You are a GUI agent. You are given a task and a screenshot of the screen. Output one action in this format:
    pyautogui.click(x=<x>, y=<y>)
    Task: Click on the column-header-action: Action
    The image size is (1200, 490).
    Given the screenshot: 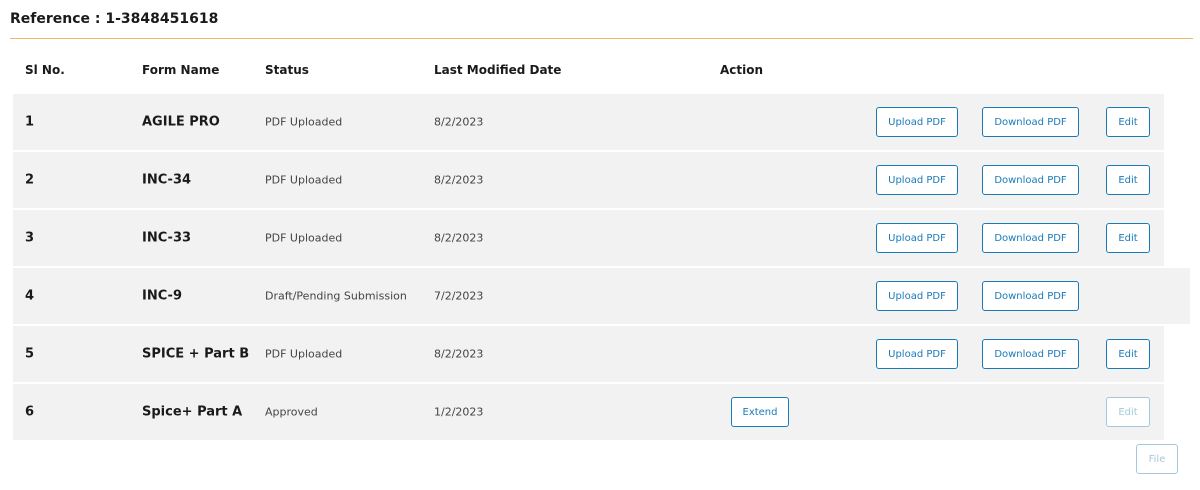 What is the action you would take?
    pyautogui.click(x=742, y=70)
    